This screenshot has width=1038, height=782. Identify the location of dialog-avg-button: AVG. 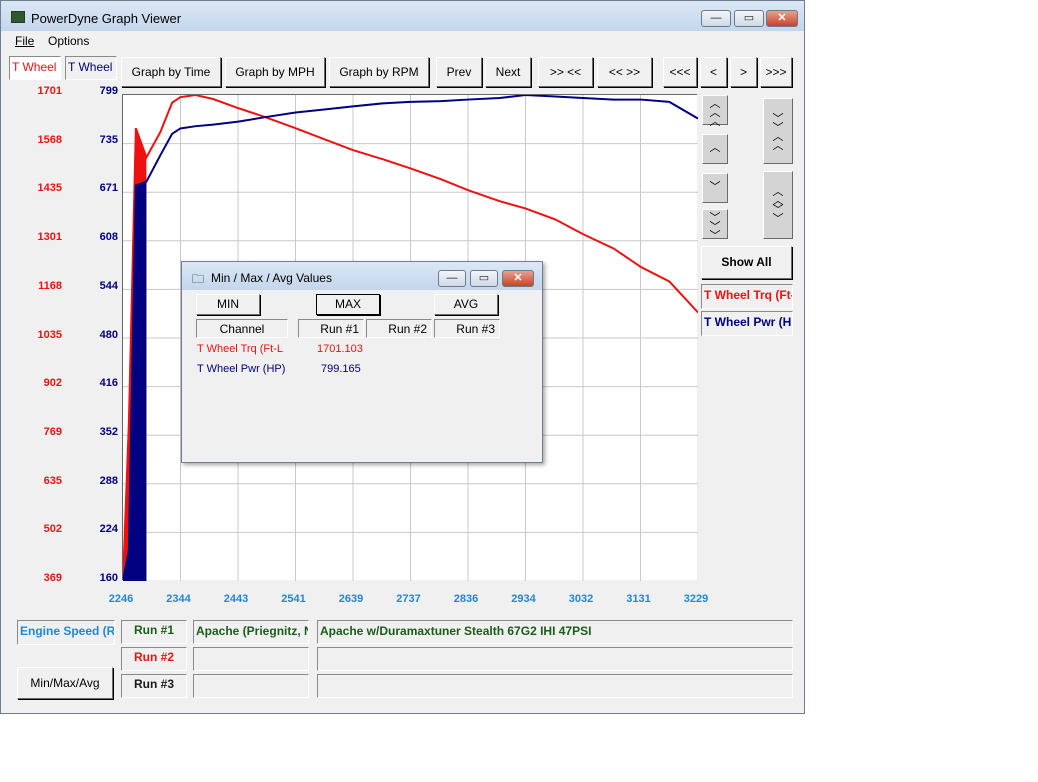
(466, 304).